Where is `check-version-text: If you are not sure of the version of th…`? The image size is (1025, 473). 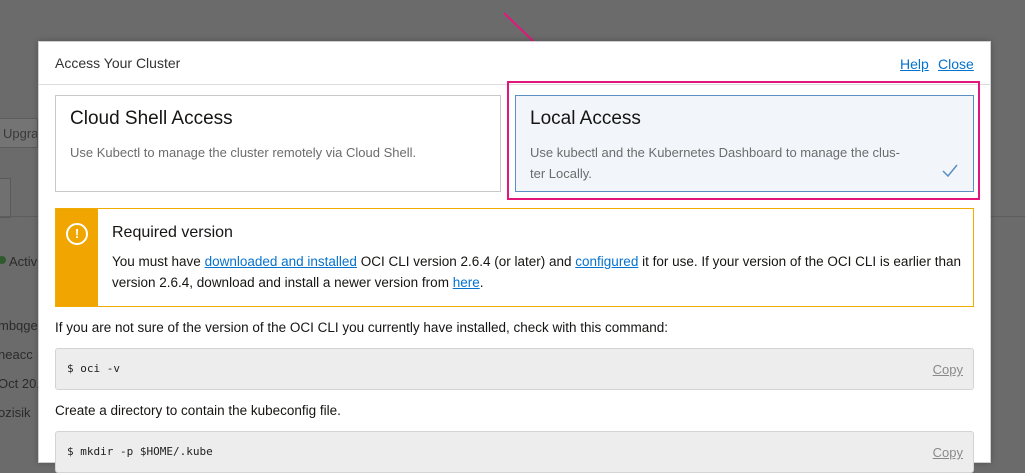 check-version-text: If you are not sure of the version of th… is located at coordinates (362, 327).